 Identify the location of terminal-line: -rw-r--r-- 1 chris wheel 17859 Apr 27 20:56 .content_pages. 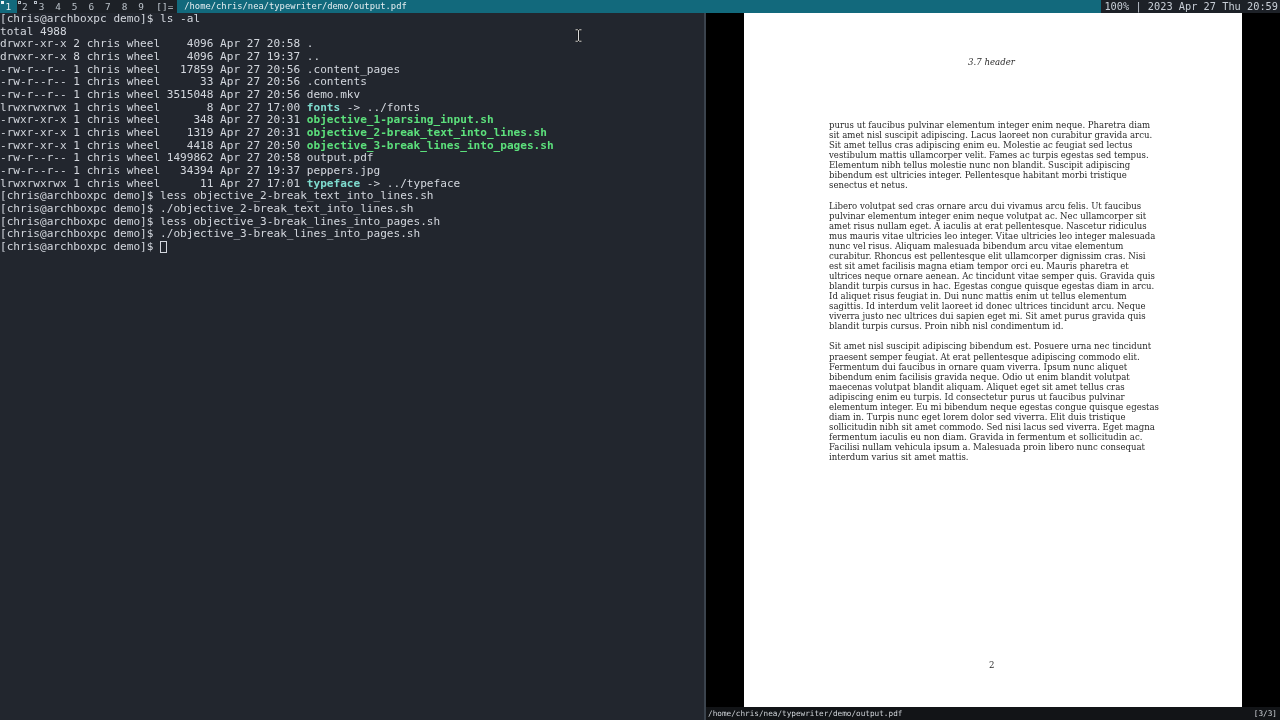
(200, 70).